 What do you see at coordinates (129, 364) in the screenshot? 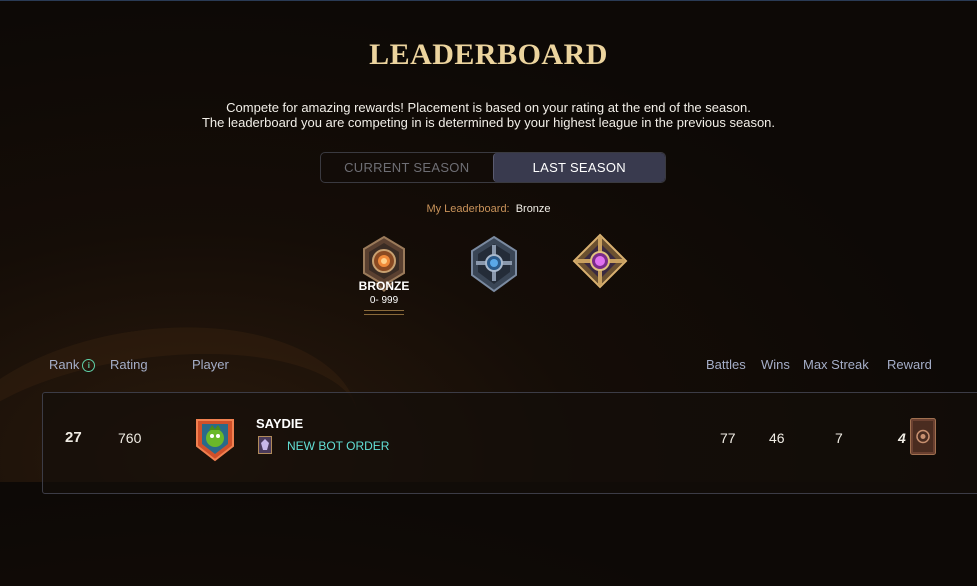
I see `column-header-rating: Rating` at bounding box center [129, 364].